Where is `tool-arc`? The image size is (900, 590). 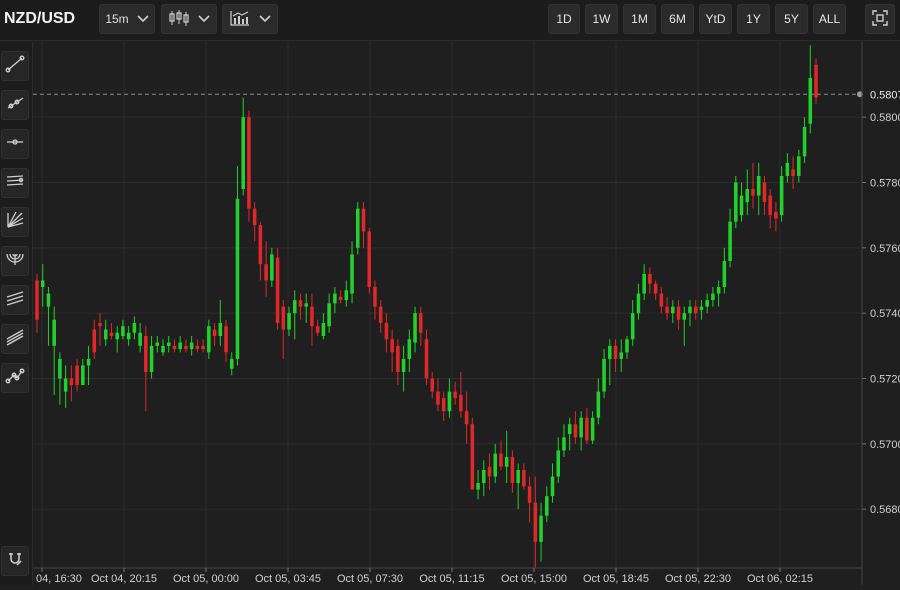
tool-arc is located at coordinates (15, 261).